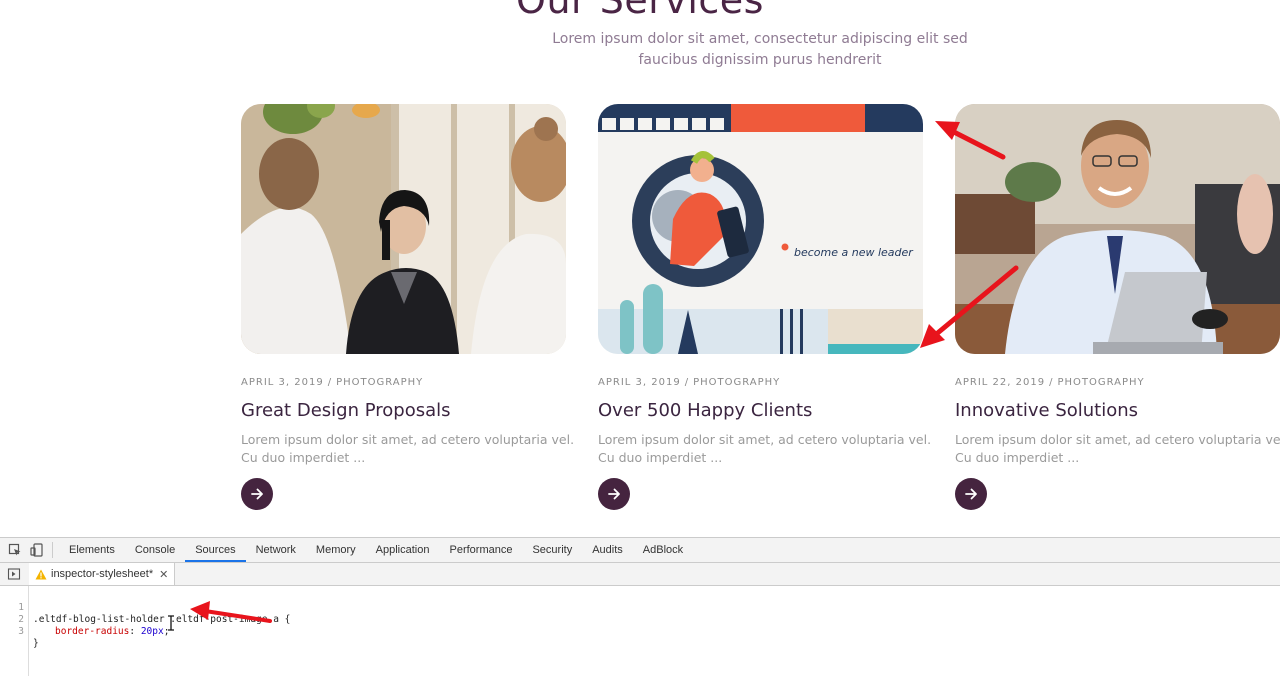  I want to click on office-meeting-photo, so click(403, 229).